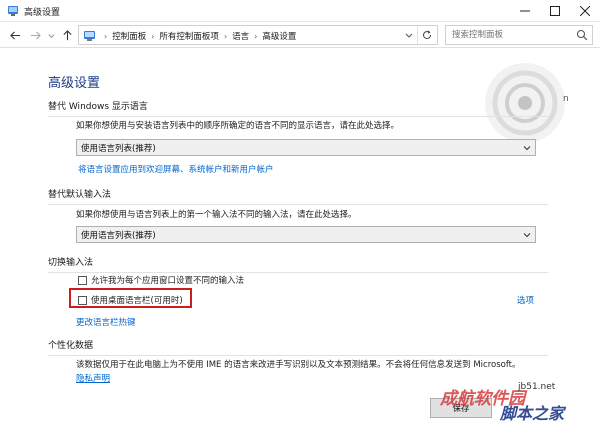  Describe the element at coordinates (118, 236) in the screenshot. I see `input-method-select-value: 使用语言列表(推荐)` at that location.